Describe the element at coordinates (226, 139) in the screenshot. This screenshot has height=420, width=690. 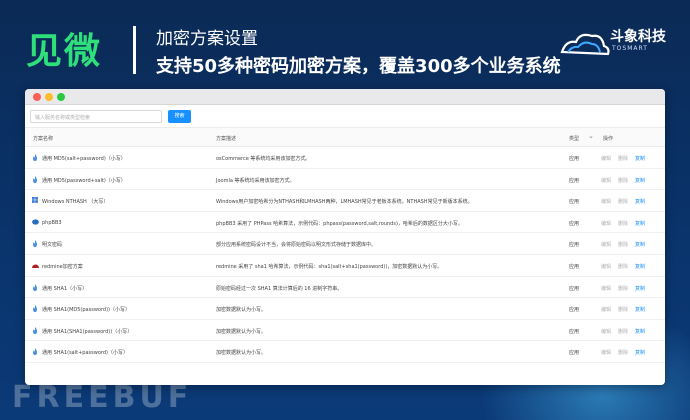
I see `column-header-description: 方案描述` at that location.